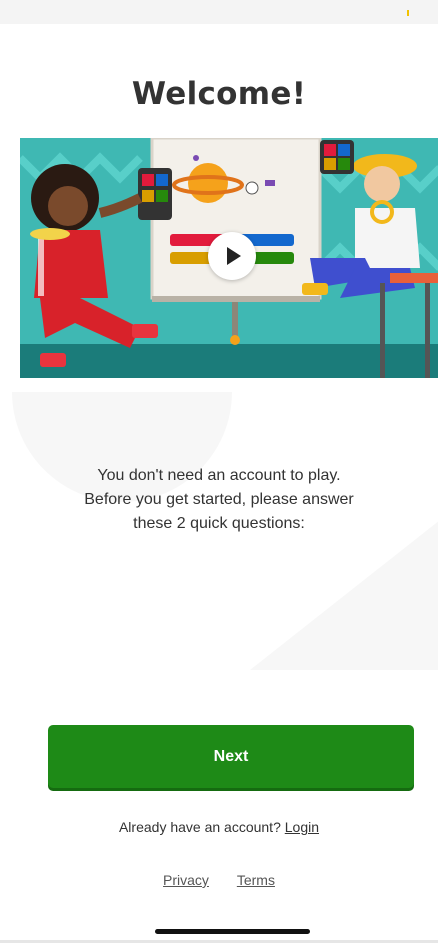 The height and width of the screenshot is (943, 438). I want to click on intro-line: You don't need an account to play., so click(219, 475).